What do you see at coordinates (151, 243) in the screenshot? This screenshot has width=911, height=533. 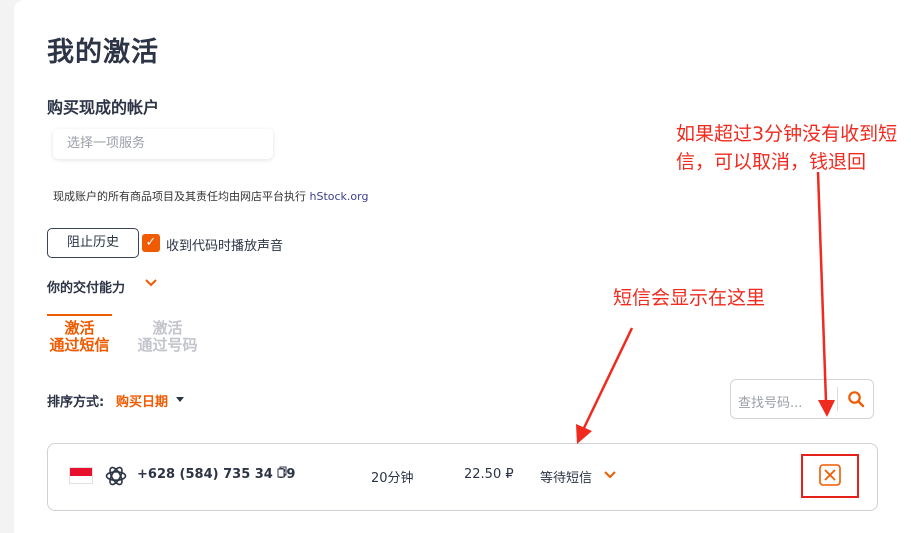 I see `play-sound-checkbox: ✓` at bounding box center [151, 243].